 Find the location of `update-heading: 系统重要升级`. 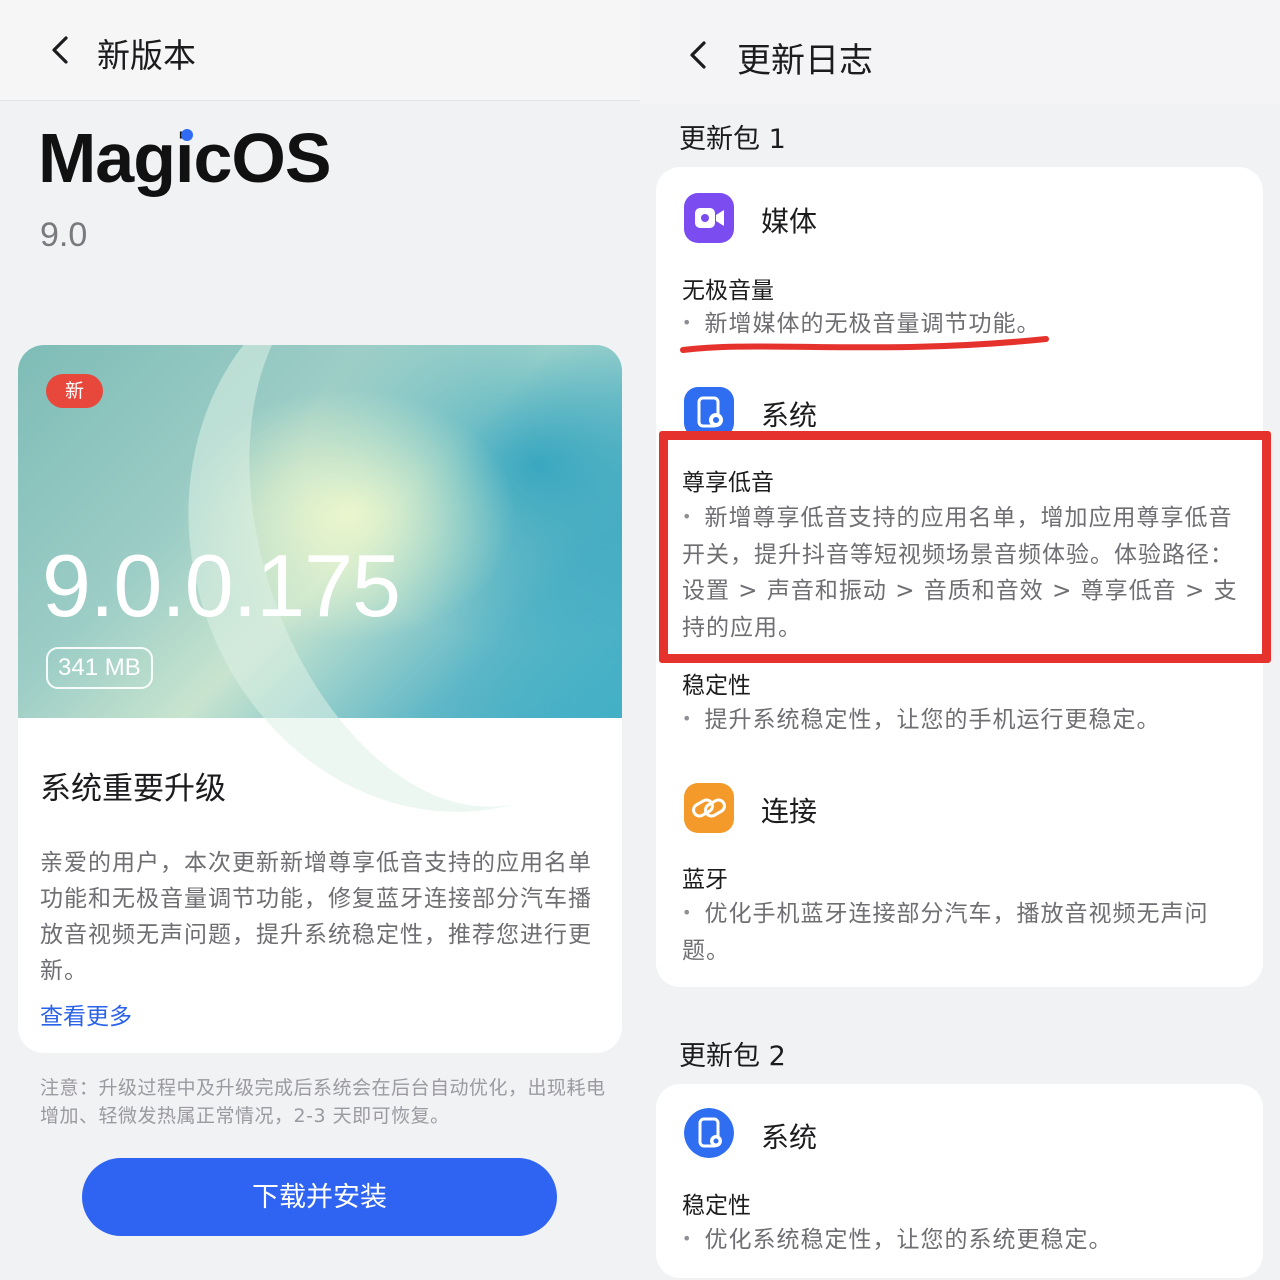

update-heading: 系统重要升级 is located at coordinates (133, 789).